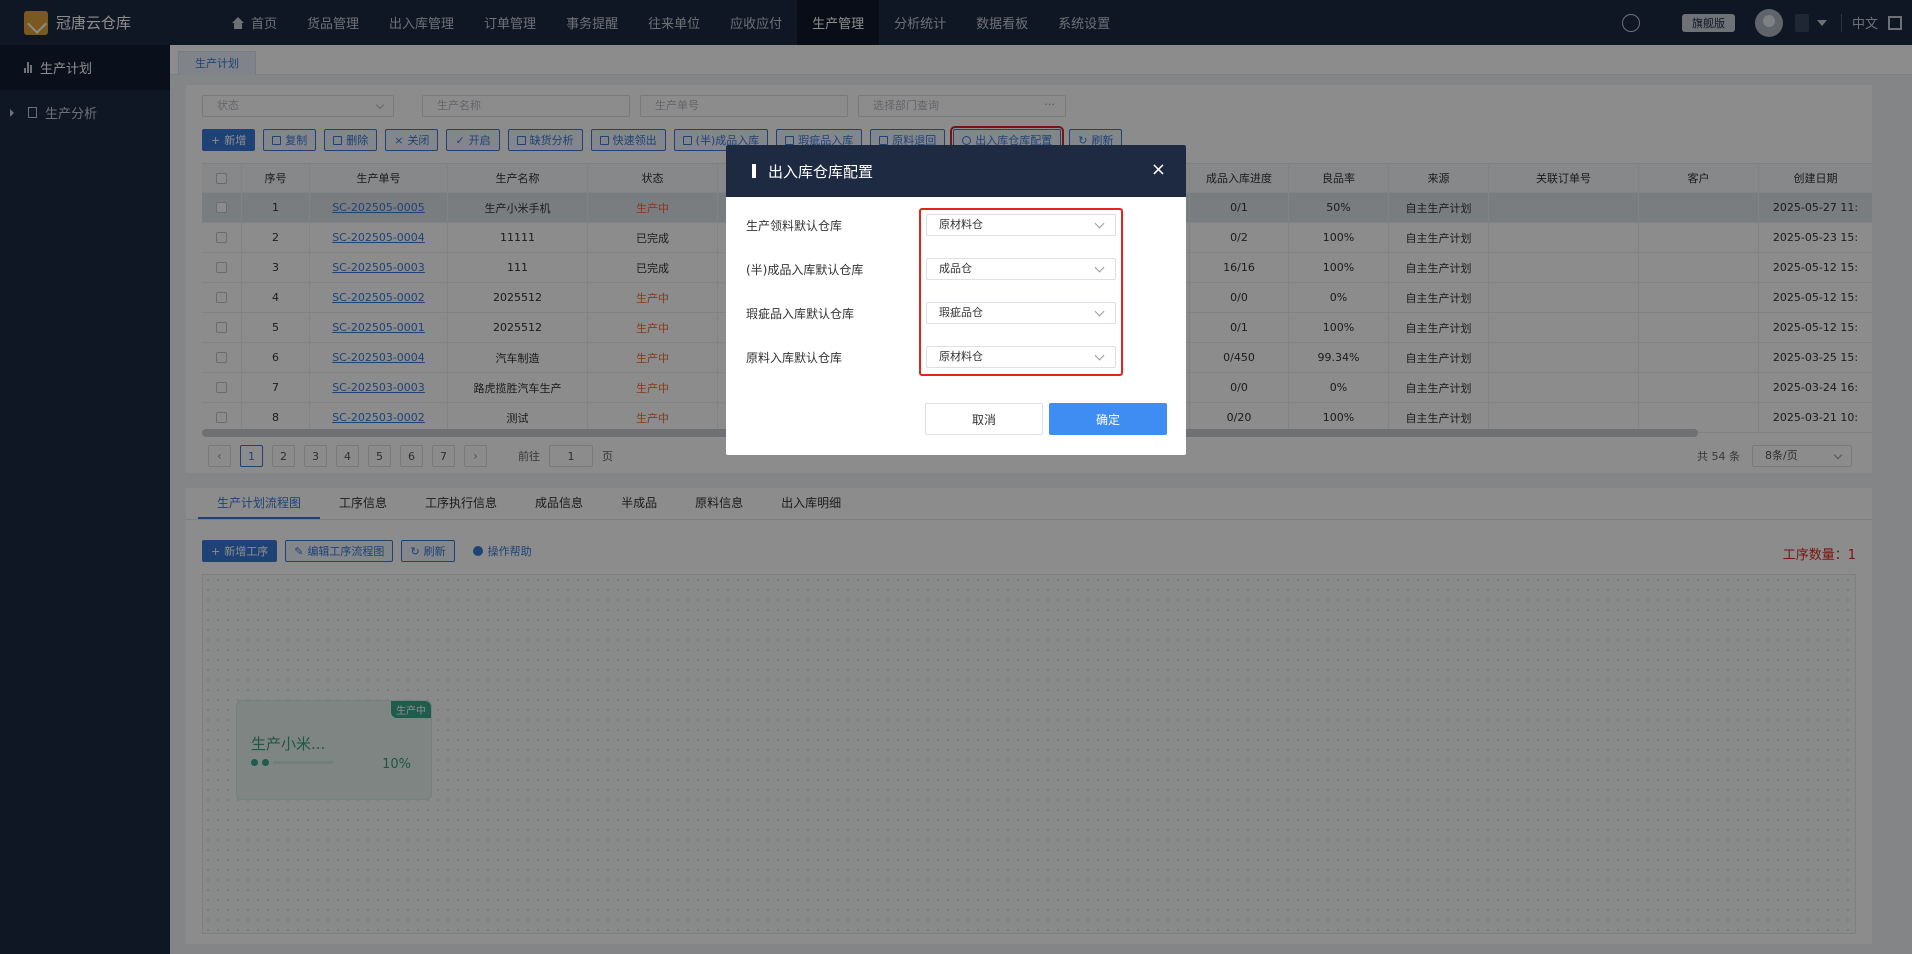  I want to click on dialog-header: 出入库仓库配置, so click(956, 171).